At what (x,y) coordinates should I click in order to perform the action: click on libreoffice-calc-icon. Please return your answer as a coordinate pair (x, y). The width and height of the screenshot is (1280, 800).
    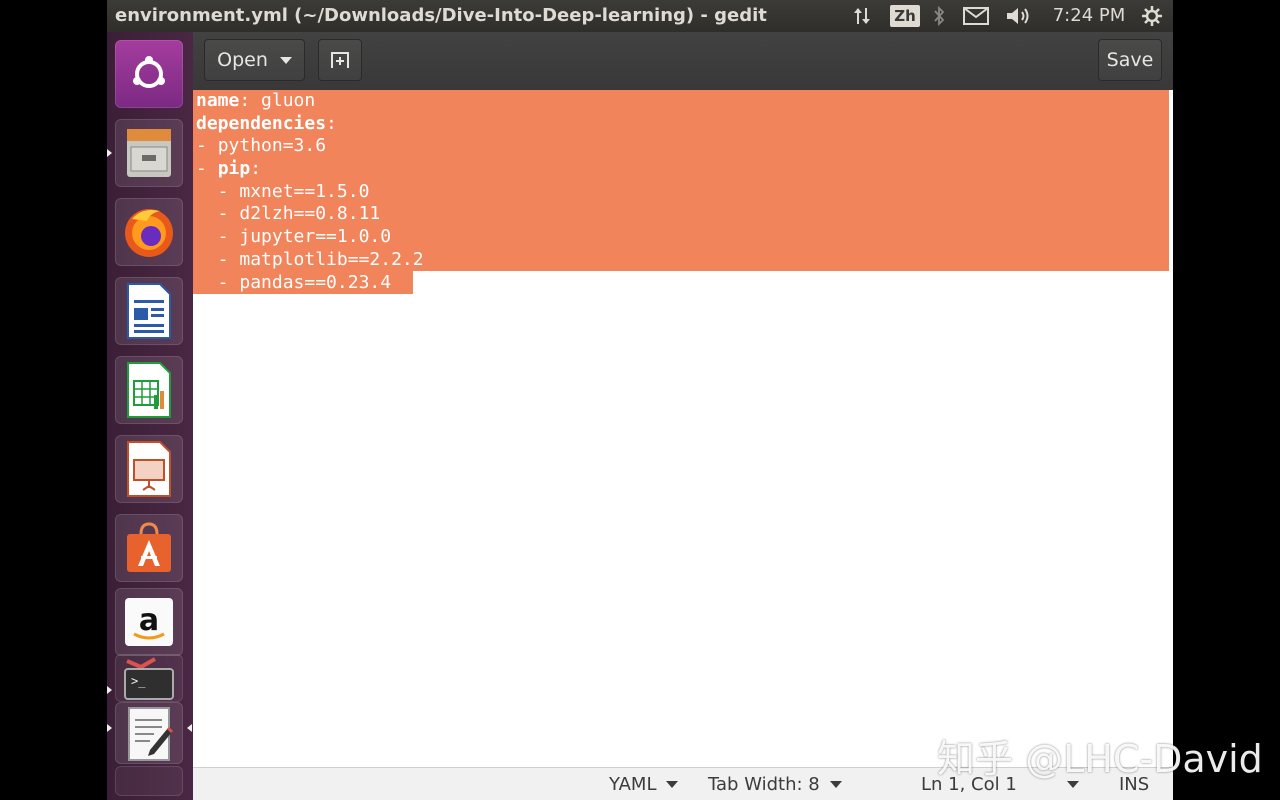
    Looking at the image, I should click on (149, 390).